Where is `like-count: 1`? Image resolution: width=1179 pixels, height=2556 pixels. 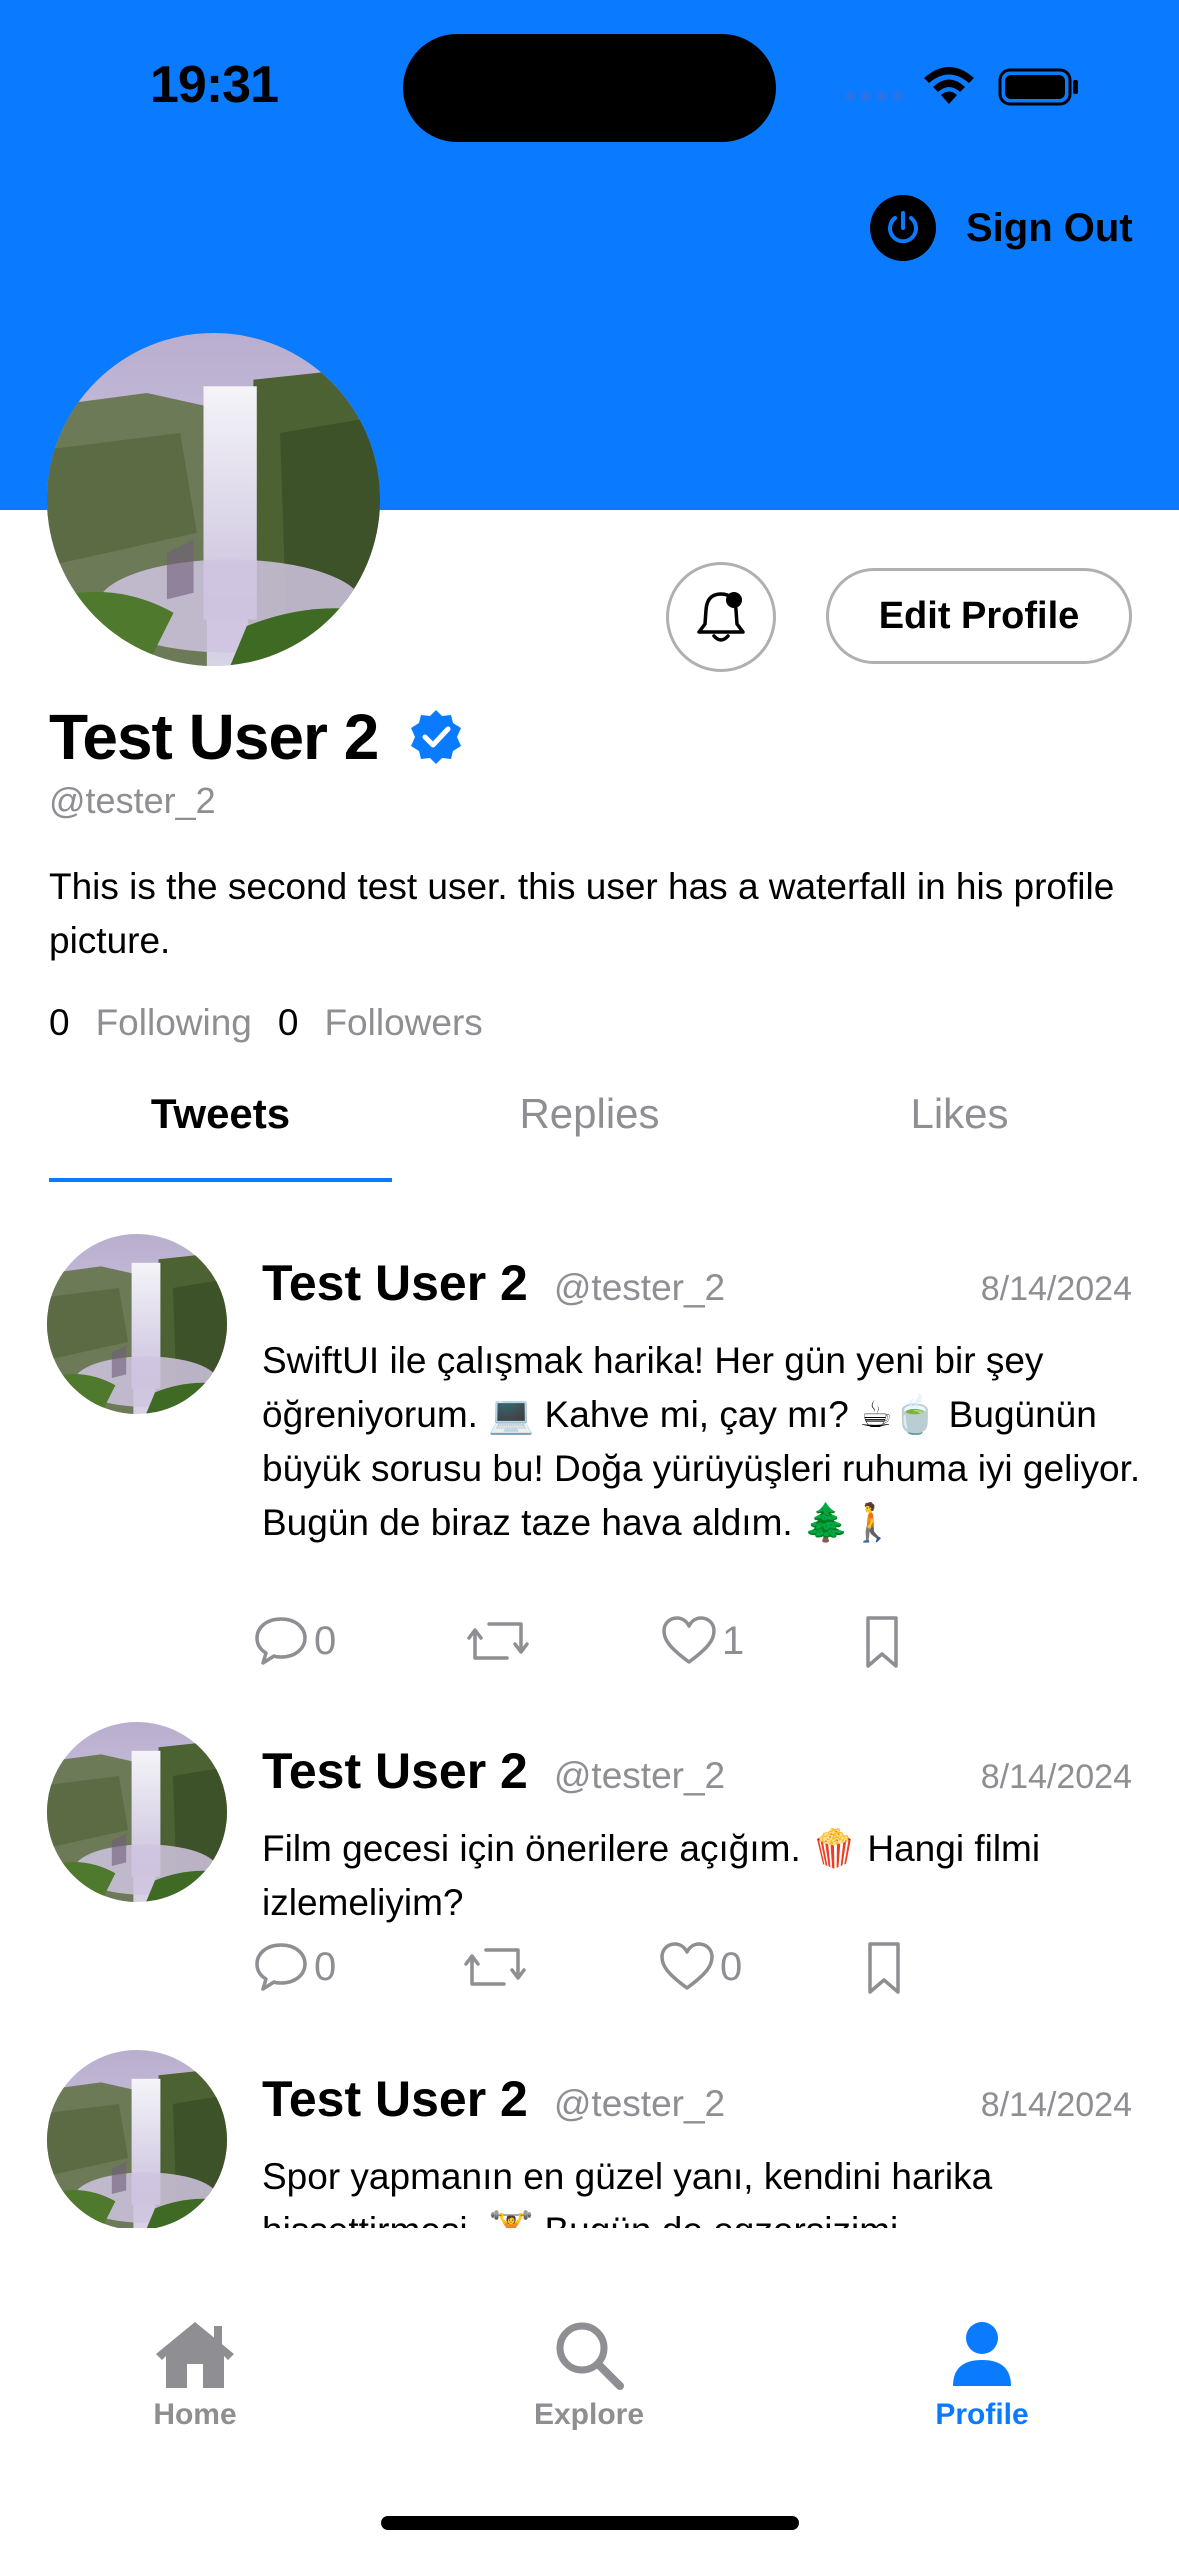 like-count: 1 is located at coordinates (733, 1640).